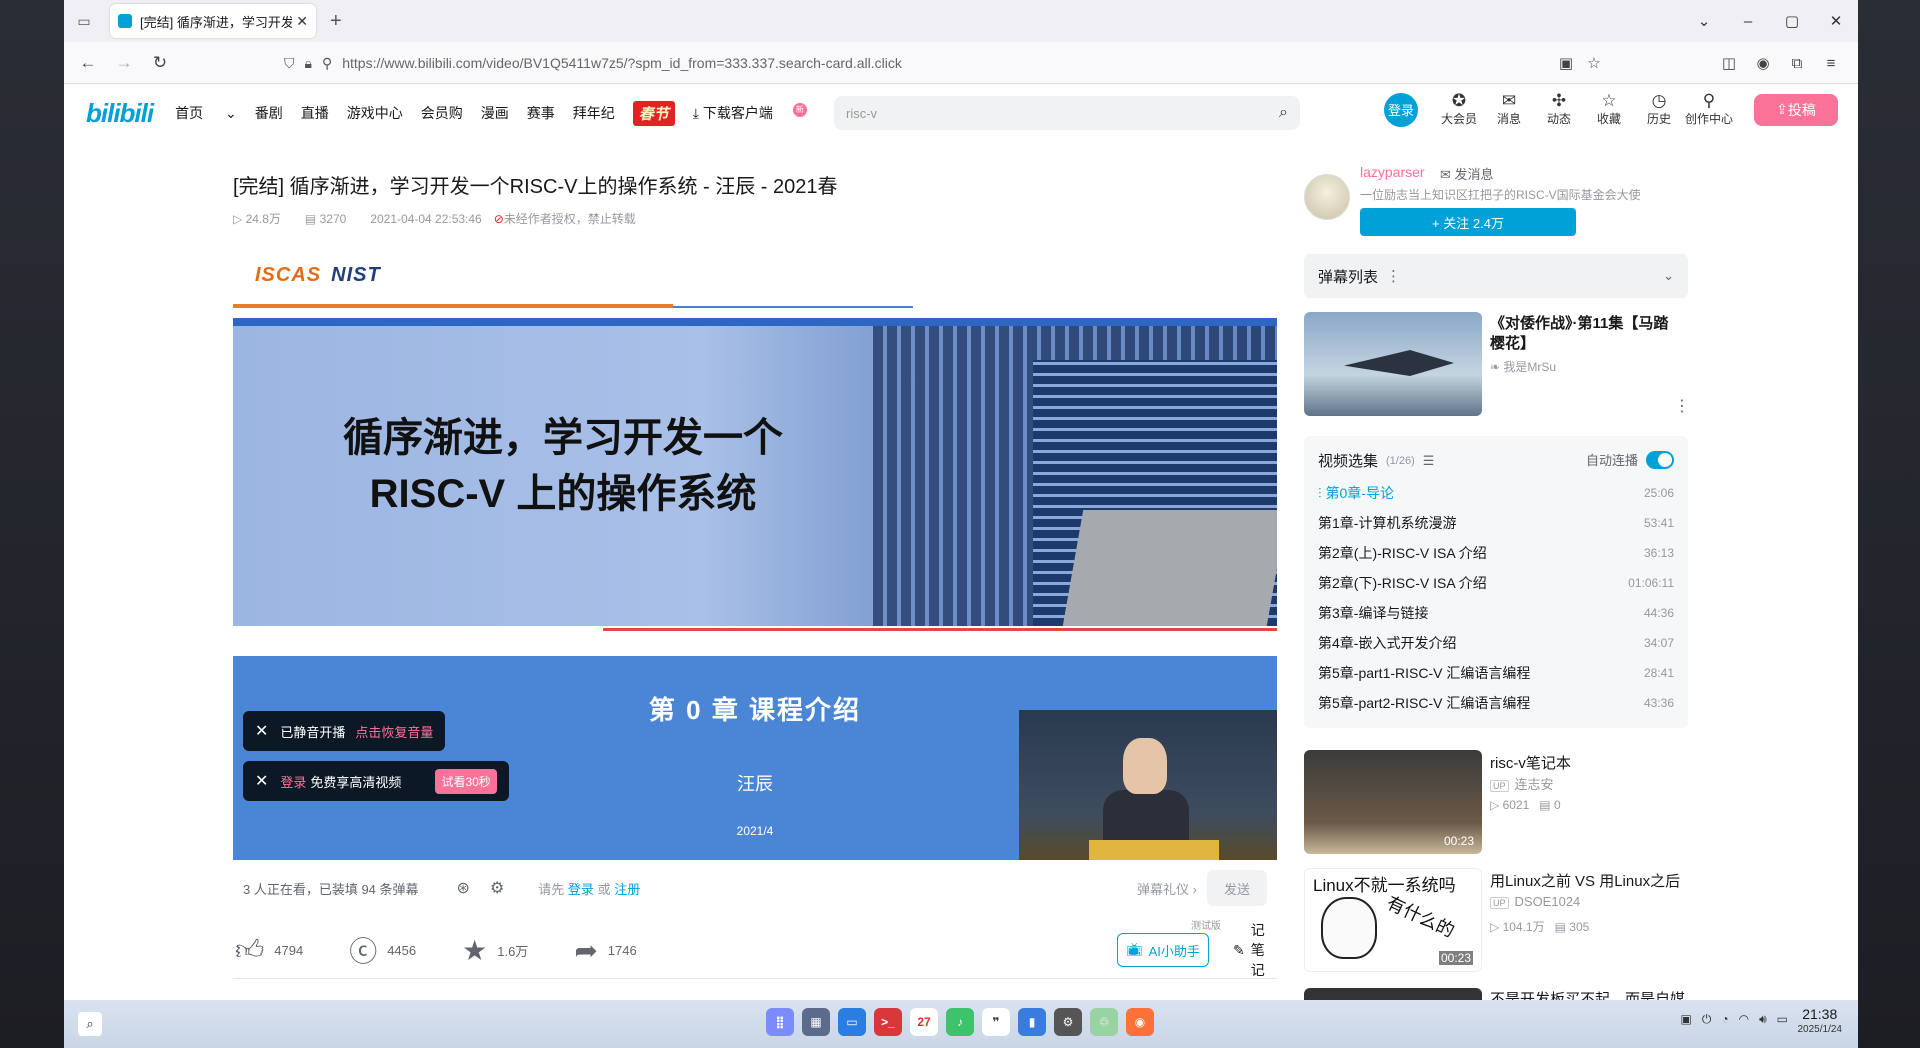 The width and height of the screenshot is (1920, 1048). What do you see at coordinates (1836, 21) in the screenshot?
I see `close-window-icon: ✕` at bounding box center [1836, 21].